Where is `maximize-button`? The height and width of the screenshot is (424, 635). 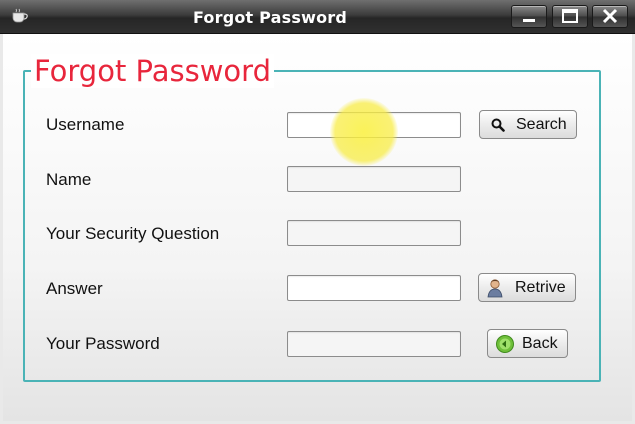 maximize-button is located at coordinates (570, 16).